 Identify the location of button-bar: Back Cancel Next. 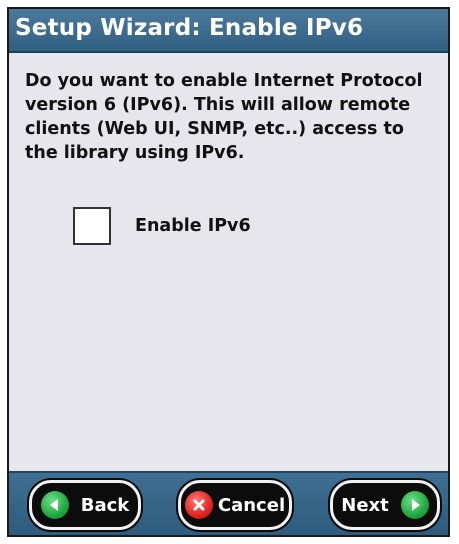
(228, 503).